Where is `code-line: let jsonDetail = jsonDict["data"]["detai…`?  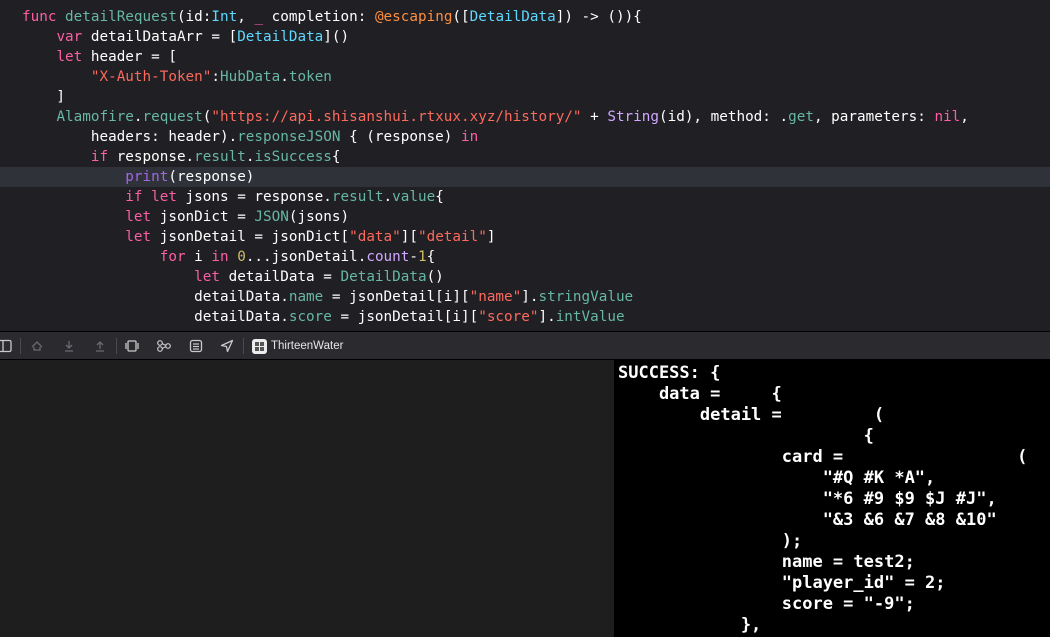 code-line: let jsonDetail = jsonDict["data"]["detai… is located at coordinates (525, 237).